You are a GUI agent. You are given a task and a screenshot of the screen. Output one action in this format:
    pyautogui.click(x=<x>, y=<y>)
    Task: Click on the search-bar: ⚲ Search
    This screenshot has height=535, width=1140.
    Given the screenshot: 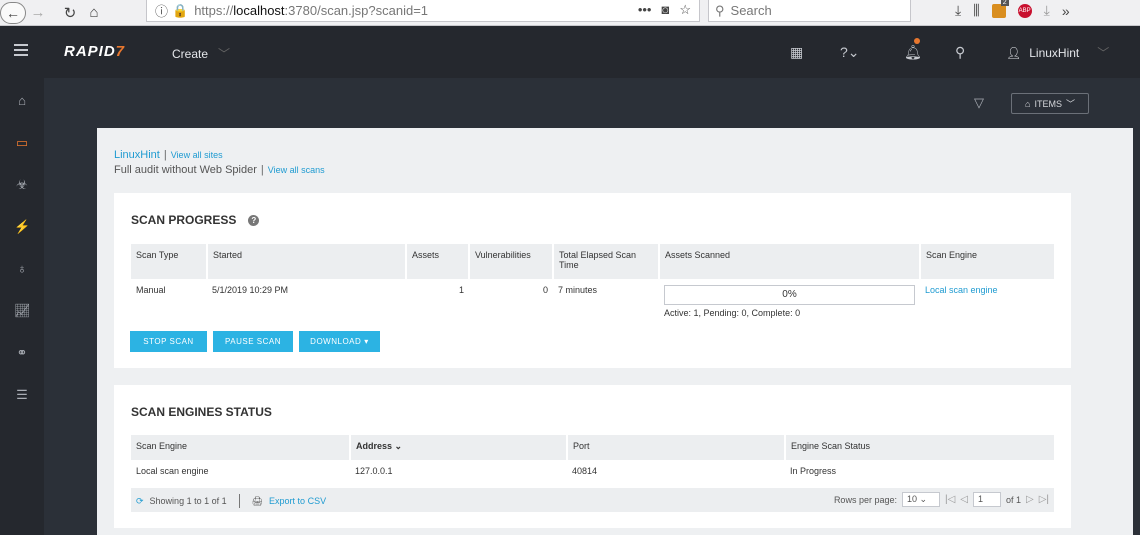 What is the action you would take?
    pyautogui.click(x=809, y=11)
    